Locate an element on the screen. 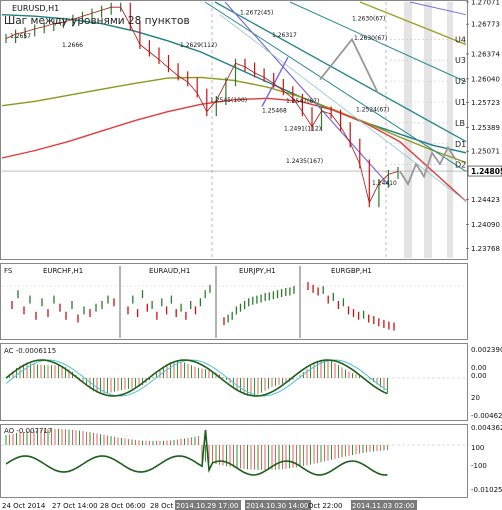 The height and width of the screenshot is (510, 502). price-tick-label: 1.25723 is located at coordinates (485, 103).